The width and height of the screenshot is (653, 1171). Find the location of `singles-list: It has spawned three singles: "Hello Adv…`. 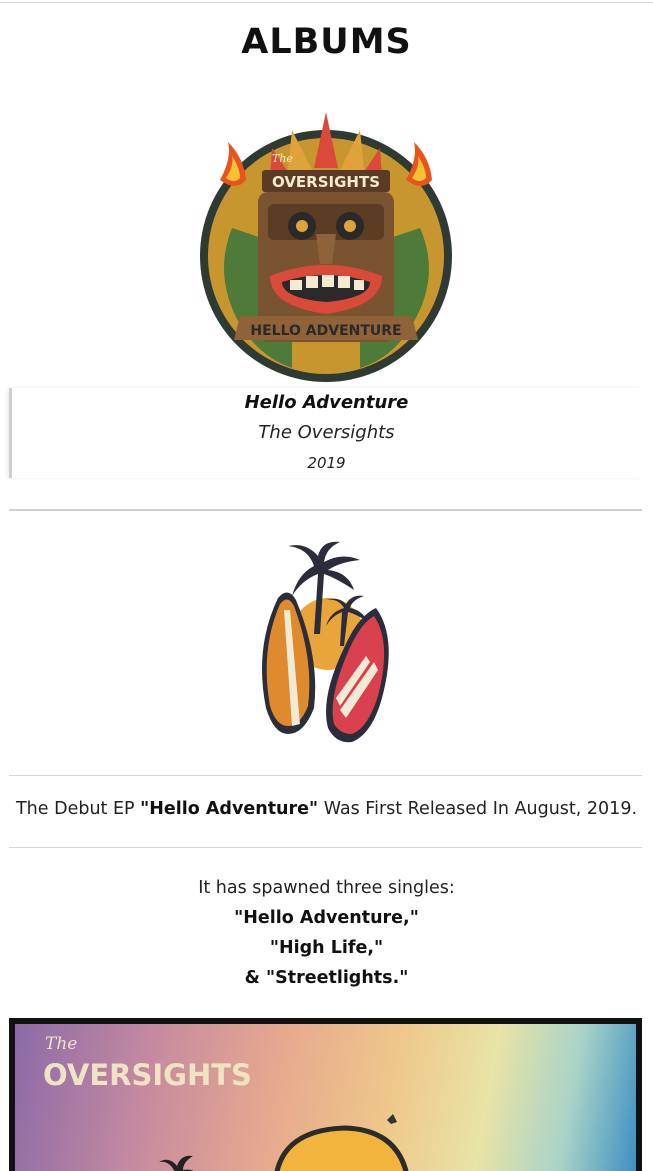

singles-list: It has spawned three singles: "Hello Adv… is located at coordinates (326, 933).